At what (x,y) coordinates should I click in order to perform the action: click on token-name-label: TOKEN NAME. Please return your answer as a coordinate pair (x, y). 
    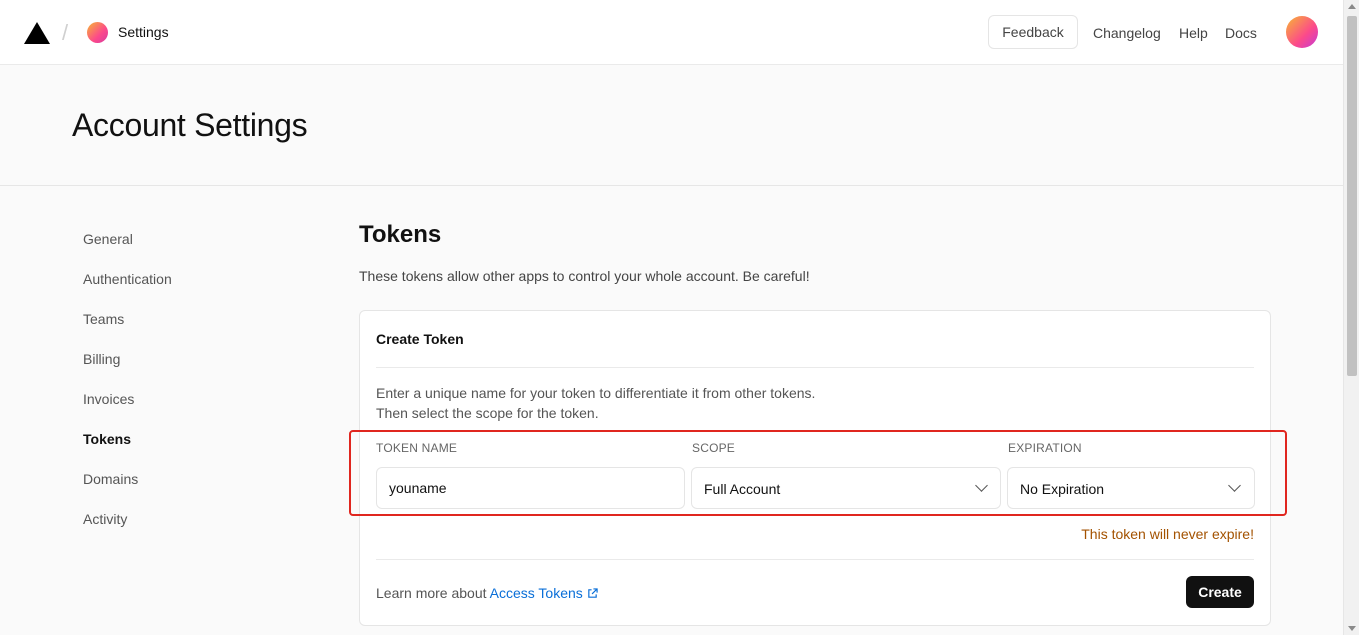
    Looking at the image, I should click on (417, 448).